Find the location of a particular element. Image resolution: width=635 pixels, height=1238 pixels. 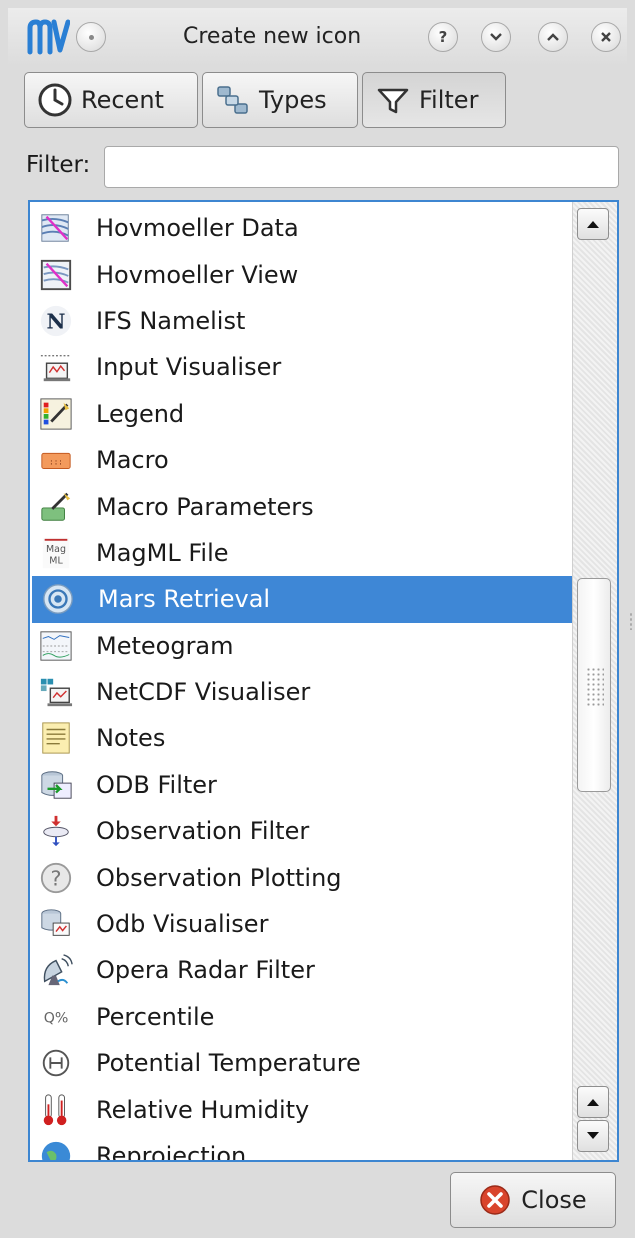

svg-text: Q% is located at coordinates (56, 1018).